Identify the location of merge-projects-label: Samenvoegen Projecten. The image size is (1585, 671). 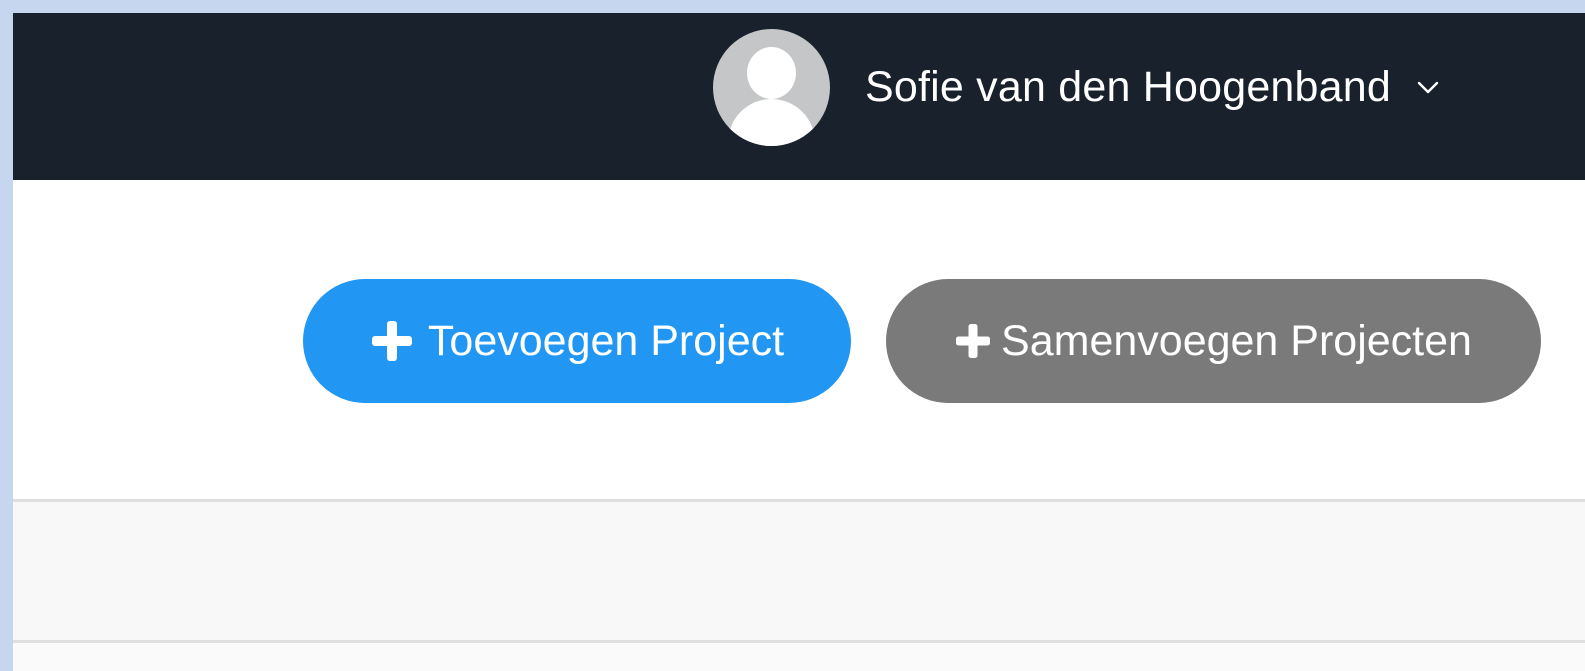
(1236, 340).